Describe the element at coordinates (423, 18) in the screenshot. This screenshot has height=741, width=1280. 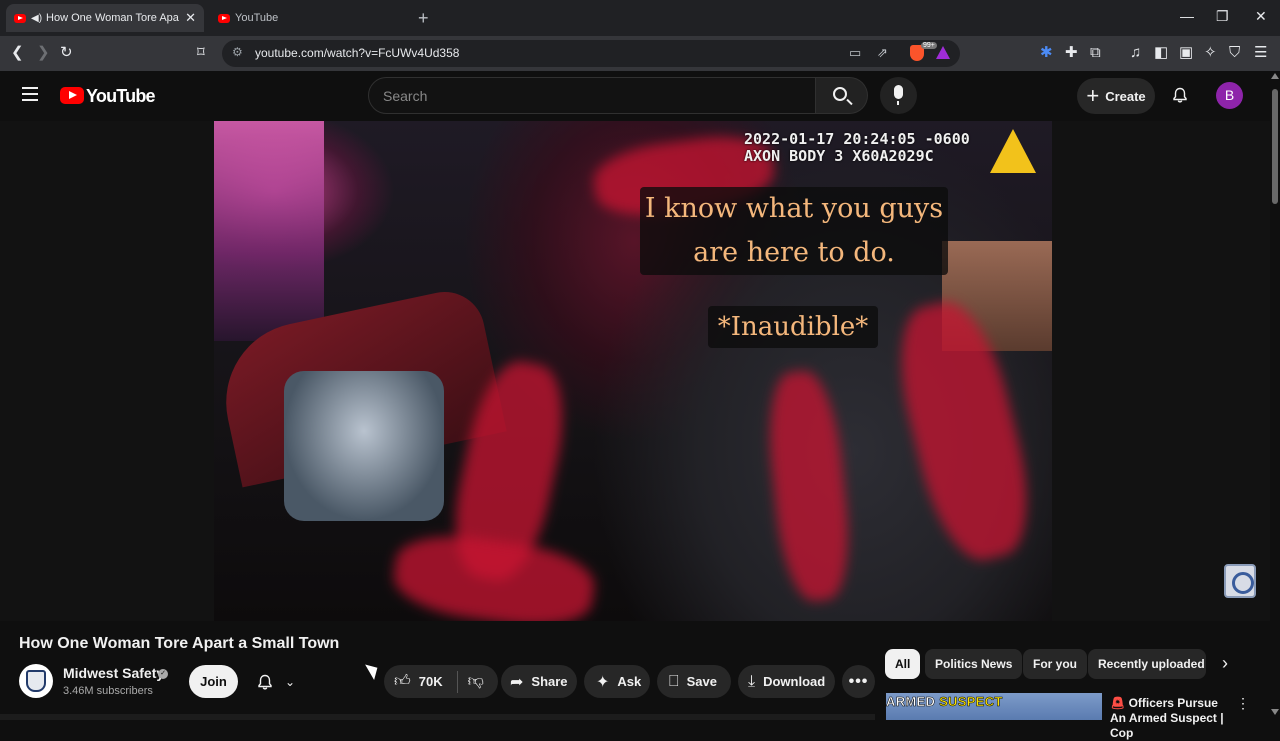
I see `new-tab-icon: +` at that location.